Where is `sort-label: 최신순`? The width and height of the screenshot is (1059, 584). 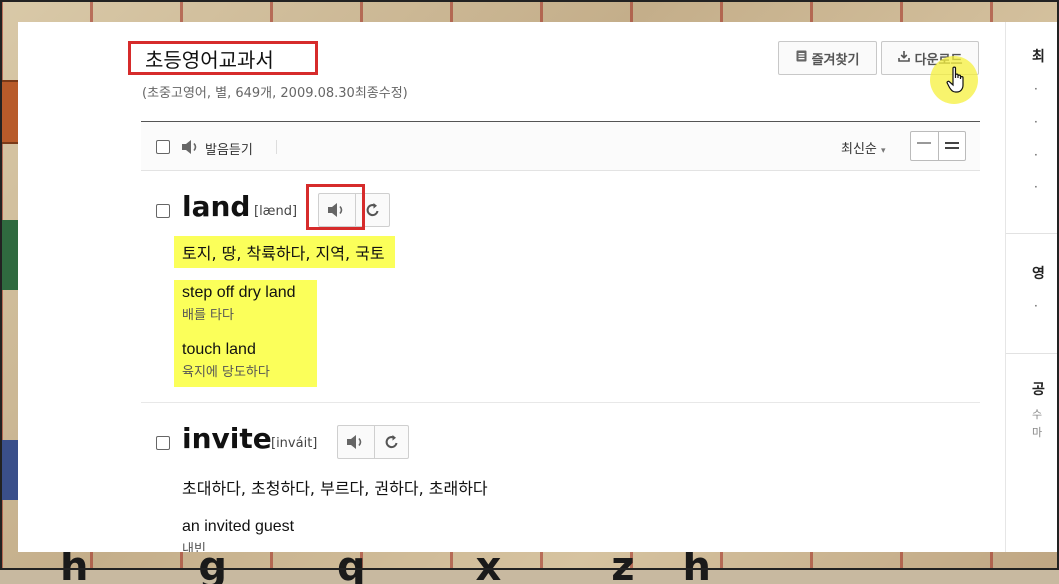
sort-label: 최신순 is located at coordinates (859, 149).